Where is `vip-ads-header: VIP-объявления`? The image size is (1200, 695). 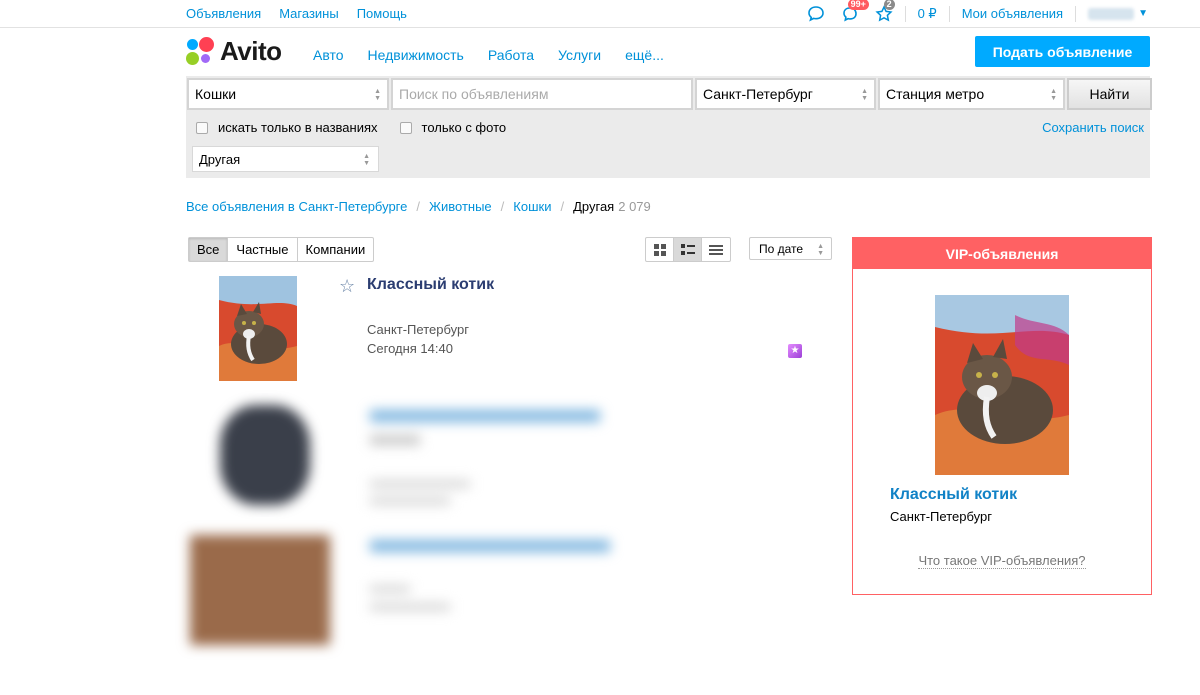 vip-ads-header: VIP-объявления is located at coordinates (1002, 253).